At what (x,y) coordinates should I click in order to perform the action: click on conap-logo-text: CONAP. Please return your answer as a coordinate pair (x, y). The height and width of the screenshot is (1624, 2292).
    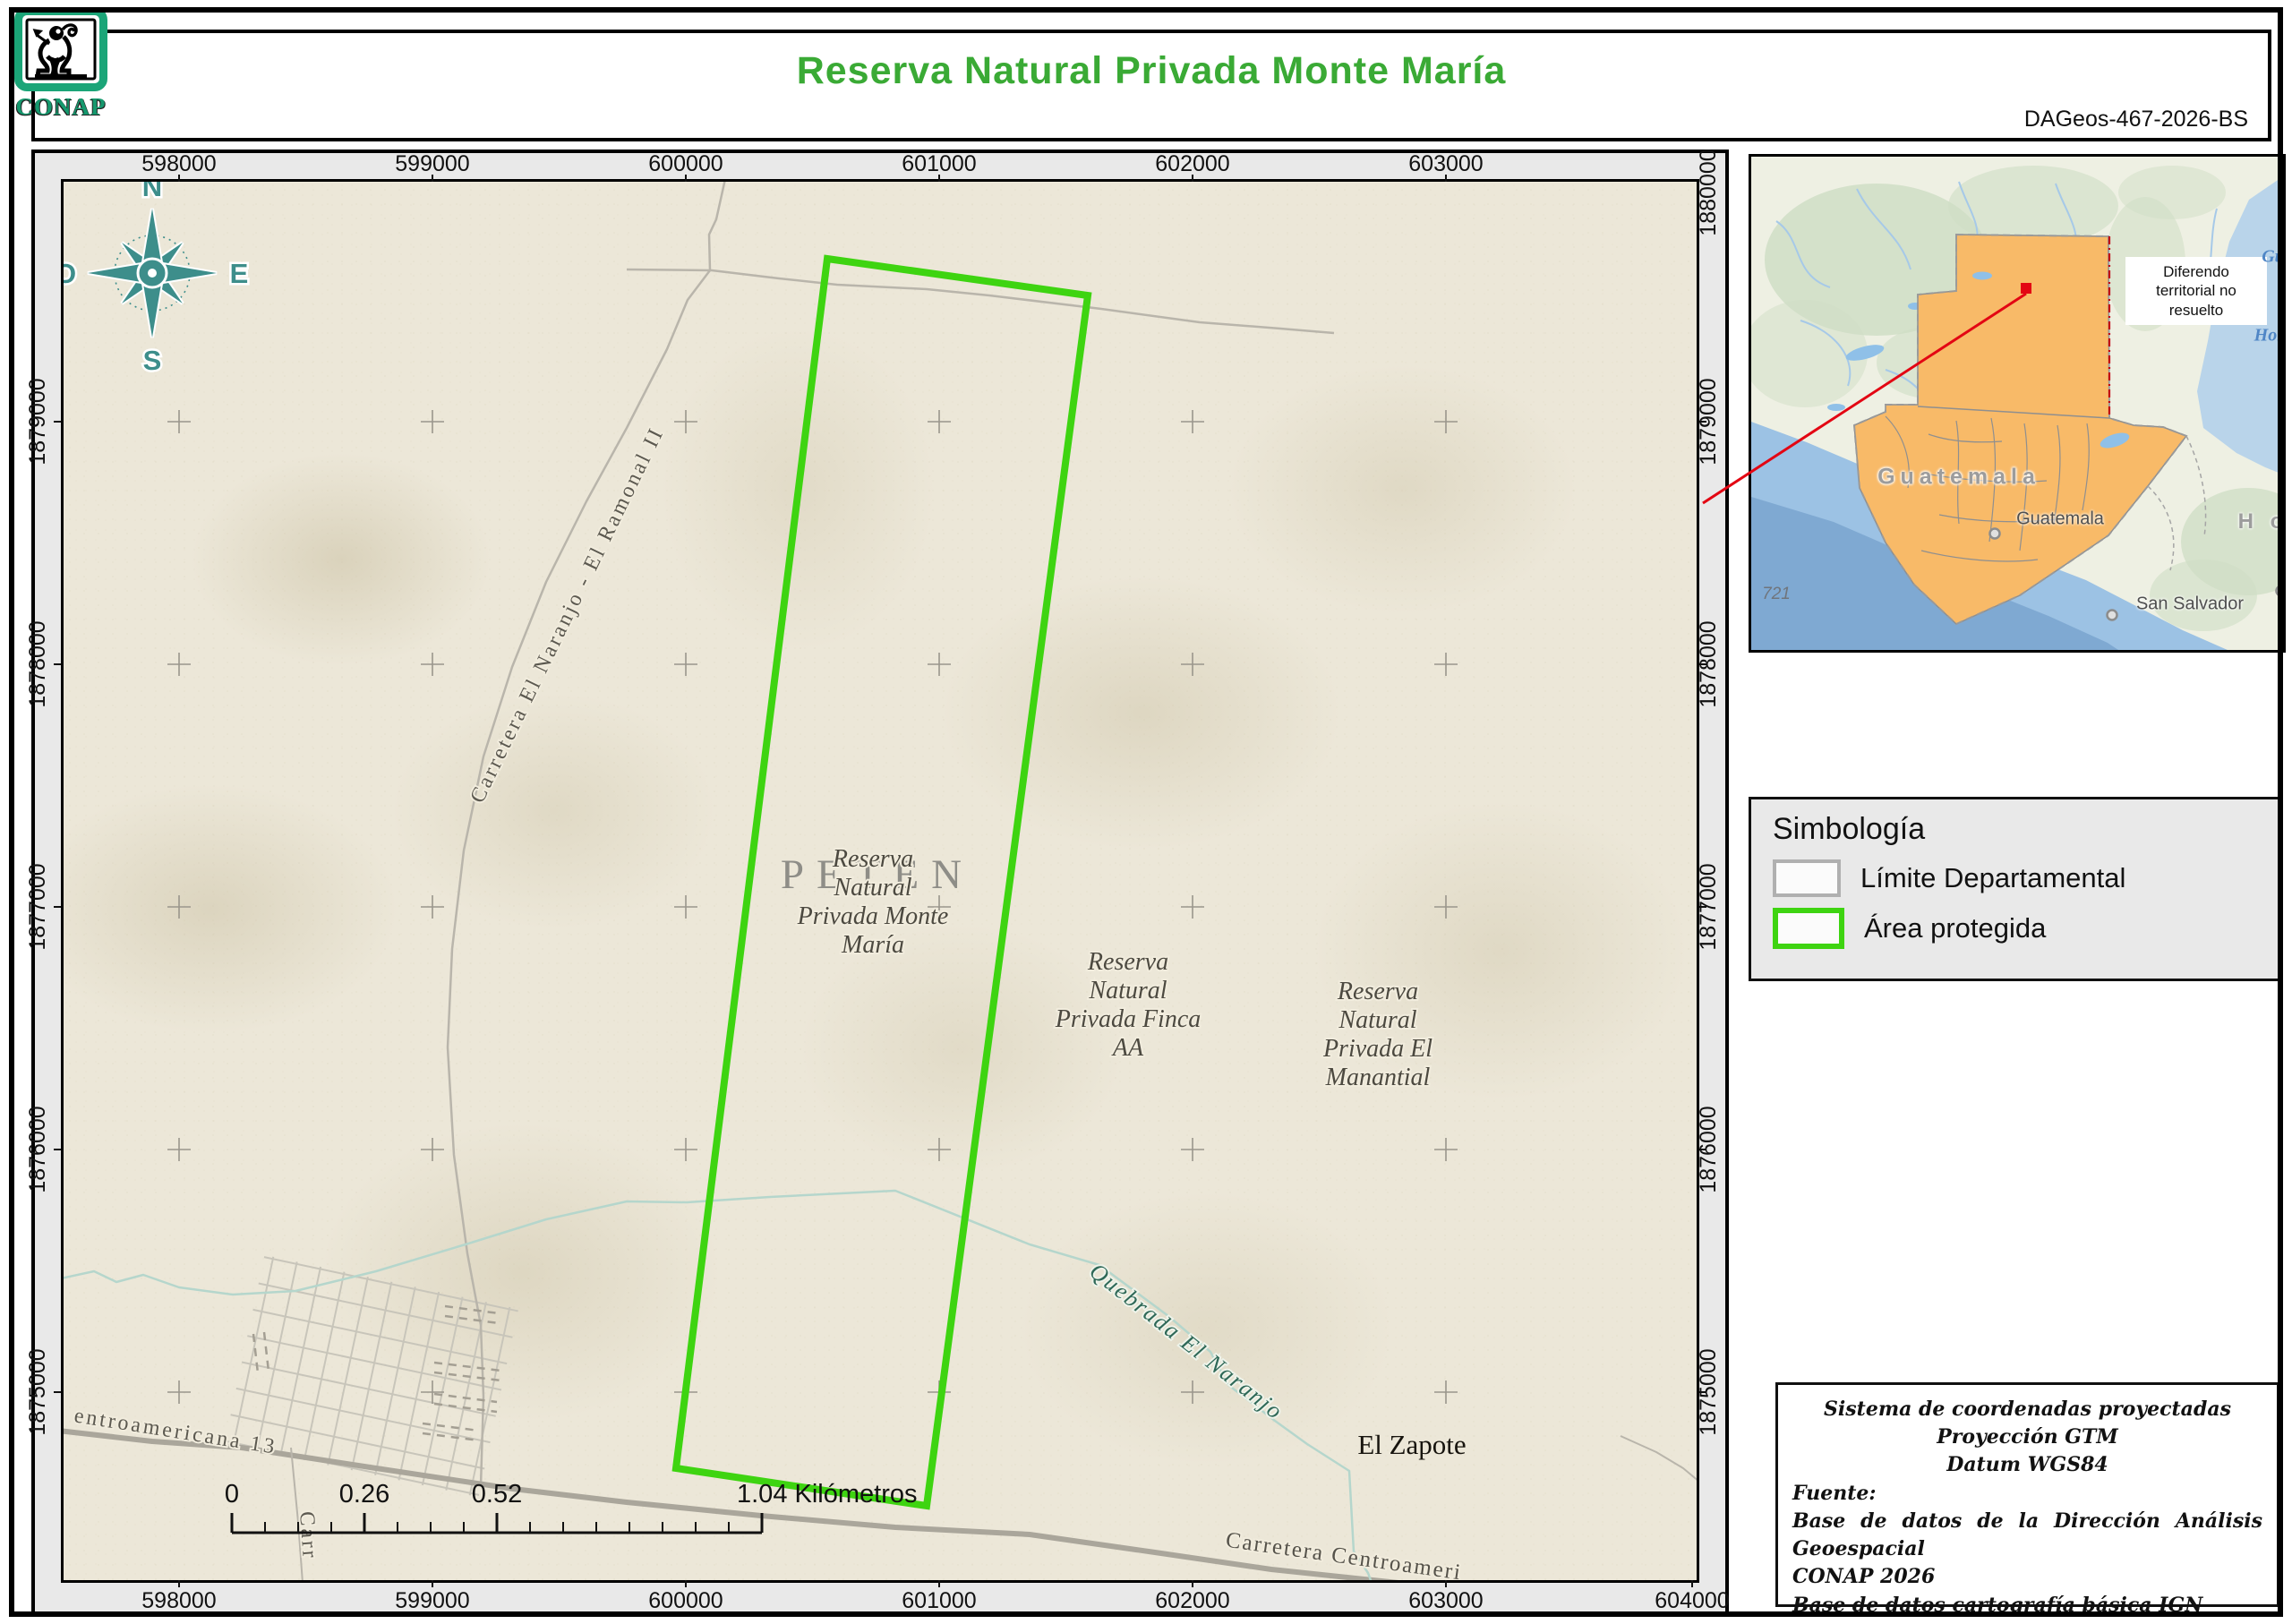
    Looking at the image, I should click on (61, 106).